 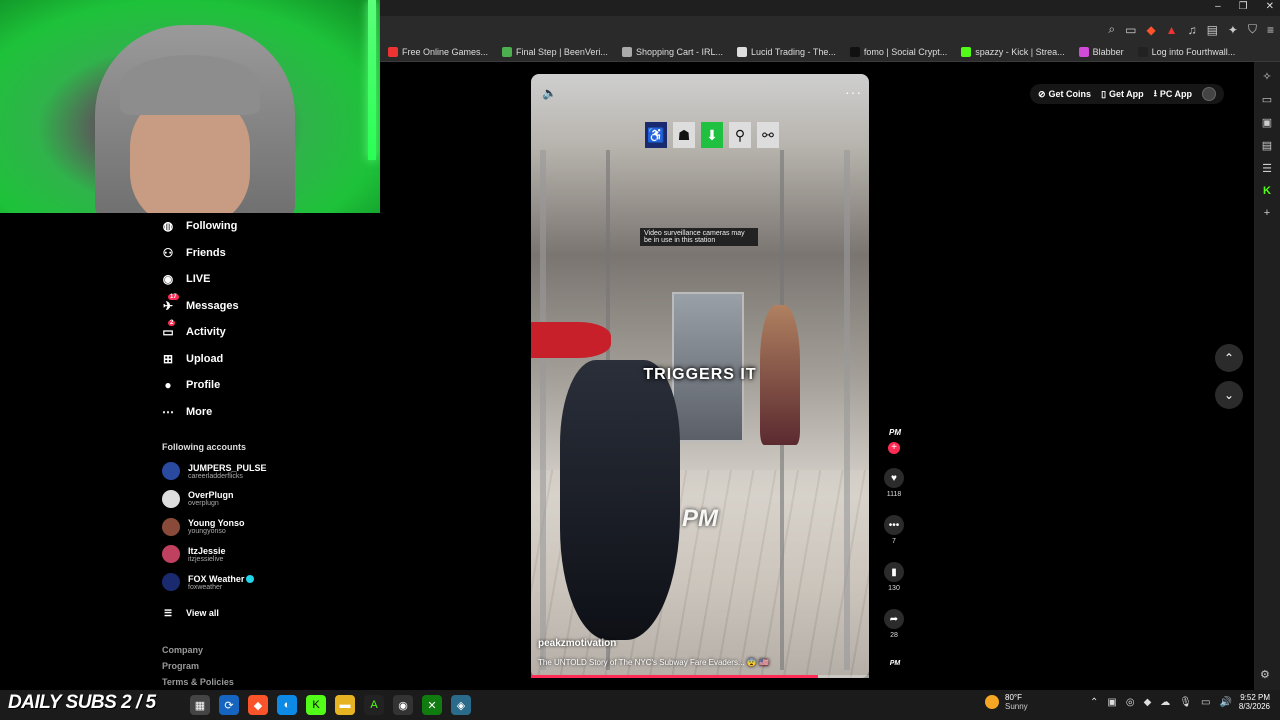 I want to click on rewards-icon: ▲, so click(x=1172, y=30).